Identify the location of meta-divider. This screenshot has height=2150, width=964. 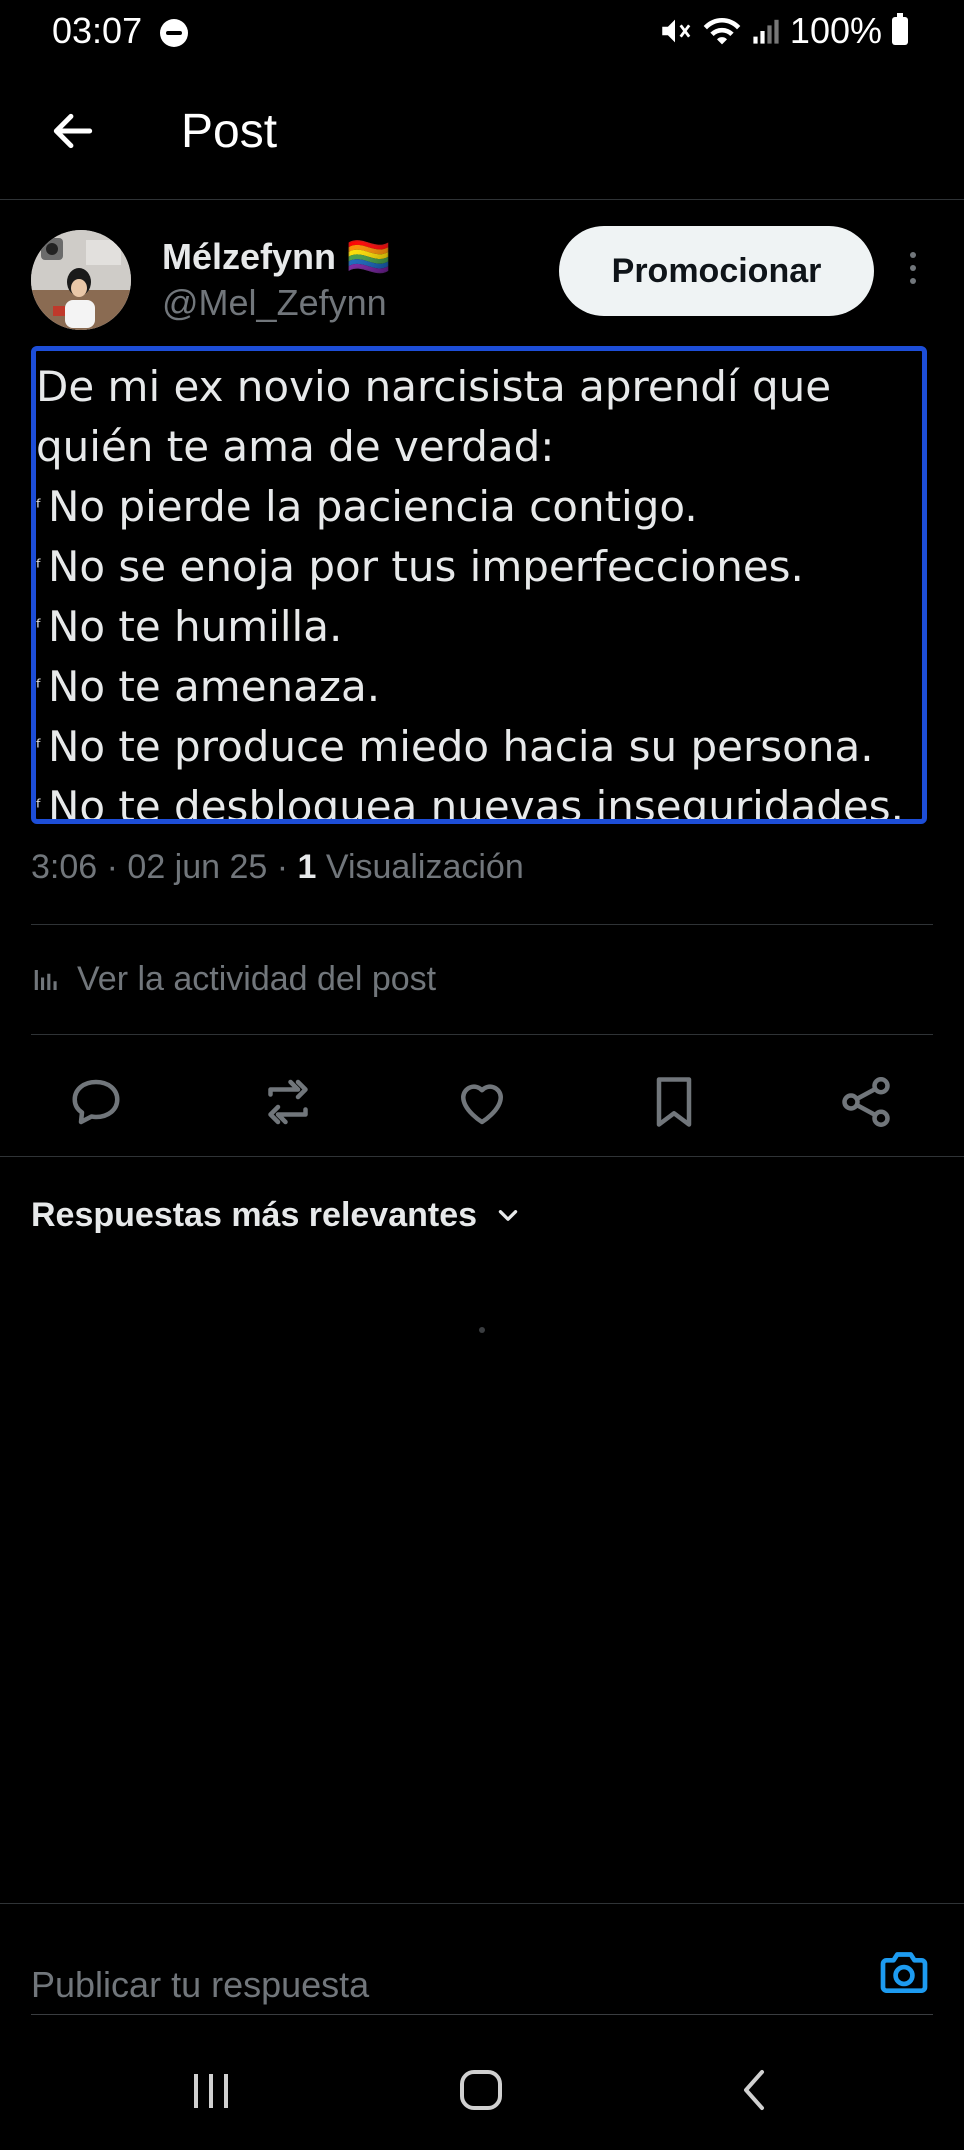
(482, 924).